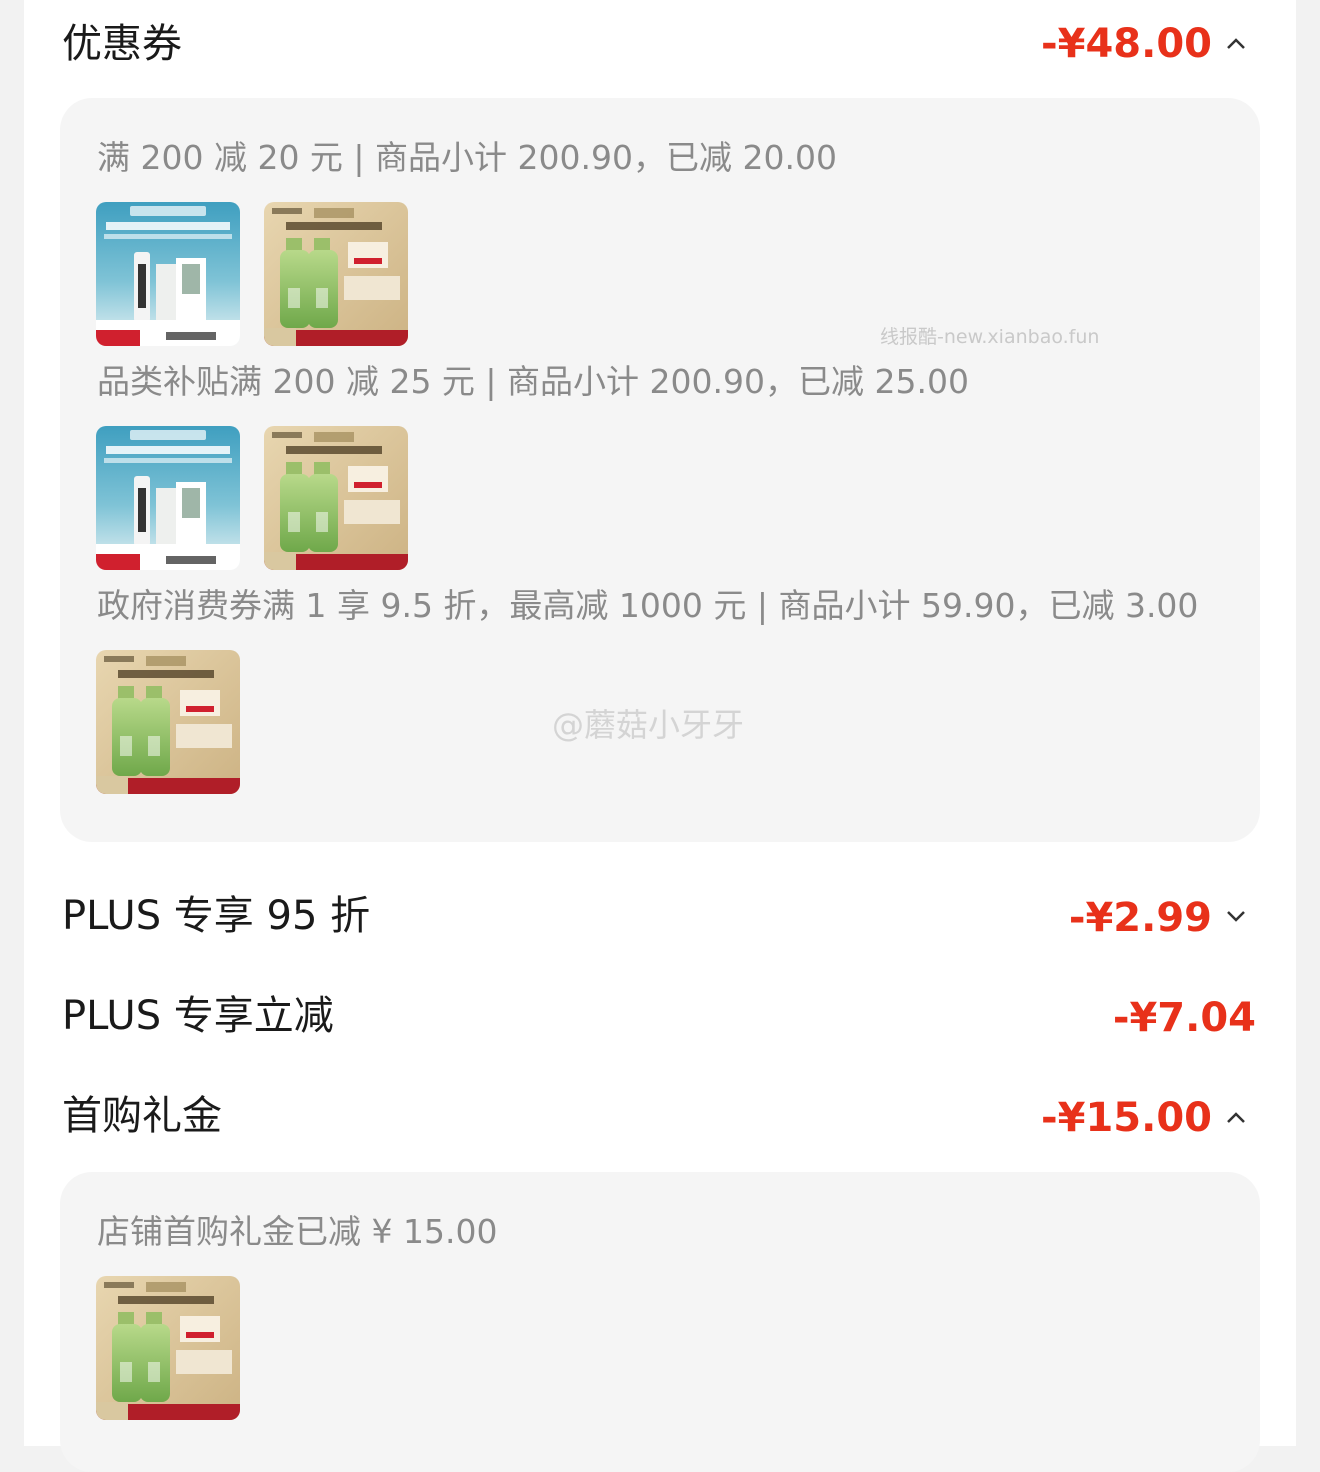  I want to click on first-gift-rule: 店铺首购礼金已减 ¥ 15.00, so click(297, 1231).